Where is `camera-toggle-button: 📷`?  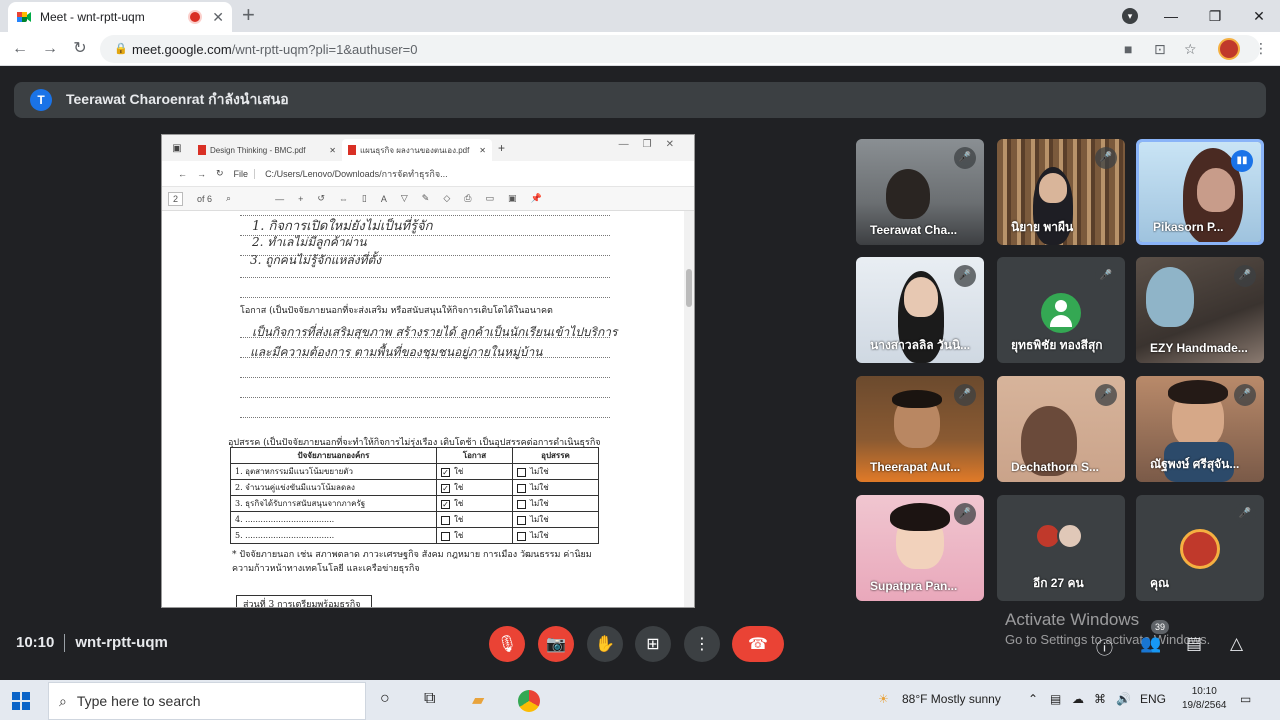
camera-toggle-button: 📷 is located at coordinates (556, 644).